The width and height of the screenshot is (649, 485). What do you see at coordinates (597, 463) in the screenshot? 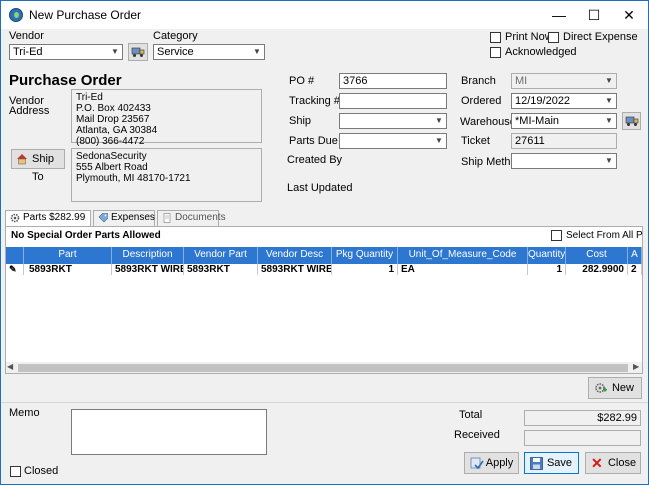
I see `close-x-icon: ✕` at bounding box center [597, 463].